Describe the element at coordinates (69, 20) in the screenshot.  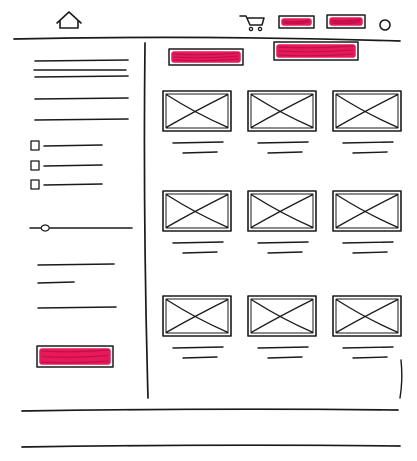
I see `home-icon` at that location.